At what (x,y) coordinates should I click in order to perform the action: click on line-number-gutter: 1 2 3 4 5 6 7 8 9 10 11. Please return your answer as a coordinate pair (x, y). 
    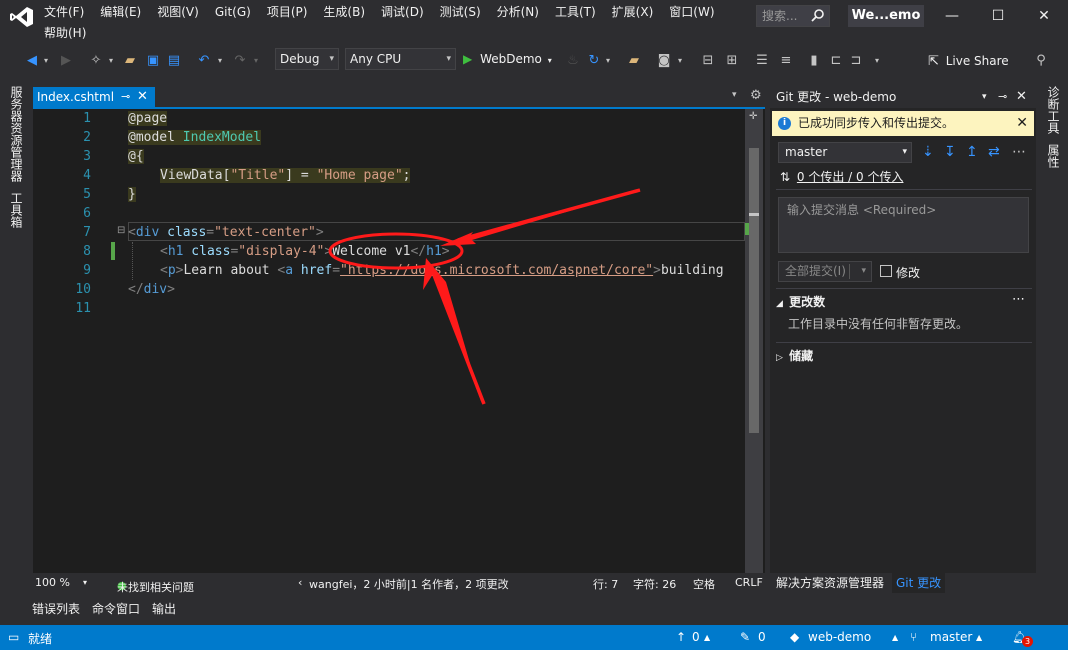
    Looking at the image, I should click on (63, 342).